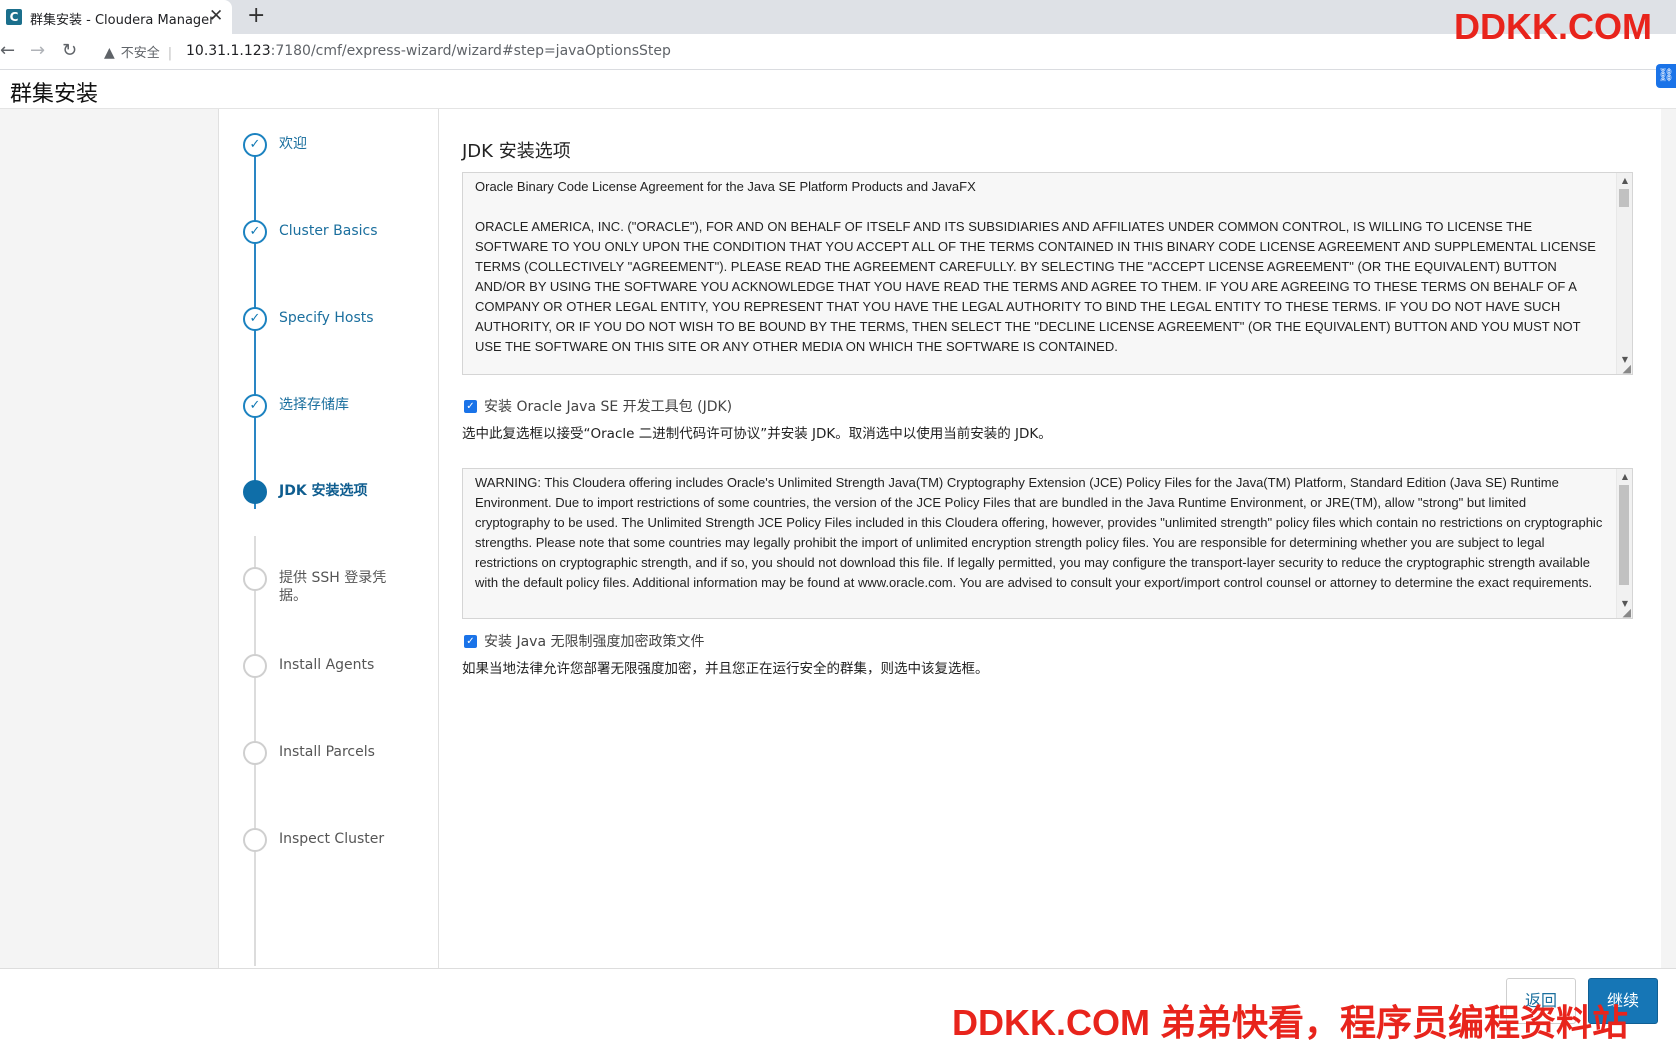 The image size is (1676, 1046). I want to click on page-title: 群集安装, so click(54, 94).